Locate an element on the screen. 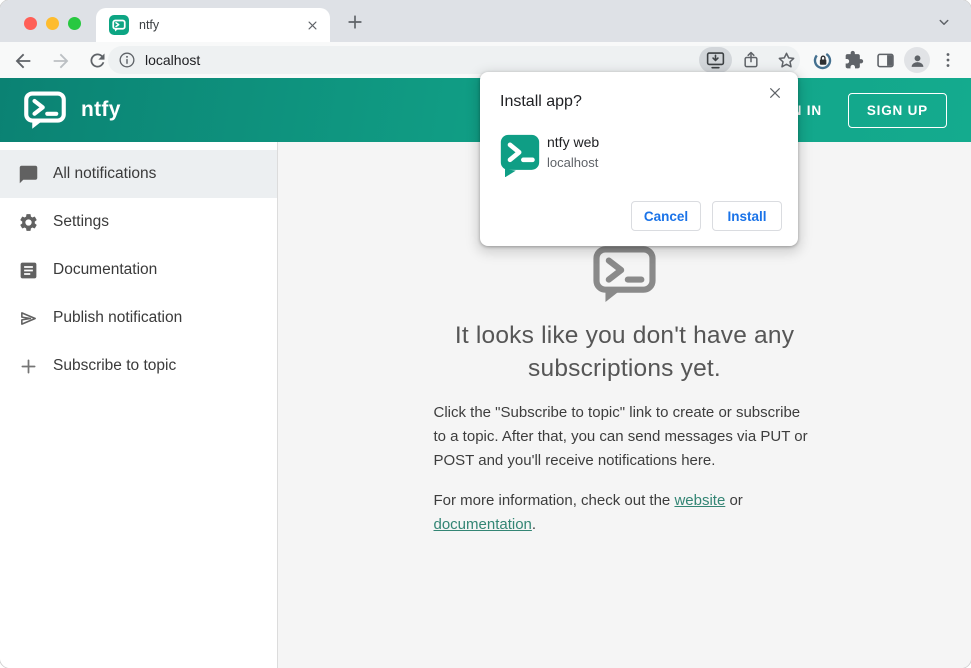  sidebar-item-label: All notifications is located at coordinates (105, 173).